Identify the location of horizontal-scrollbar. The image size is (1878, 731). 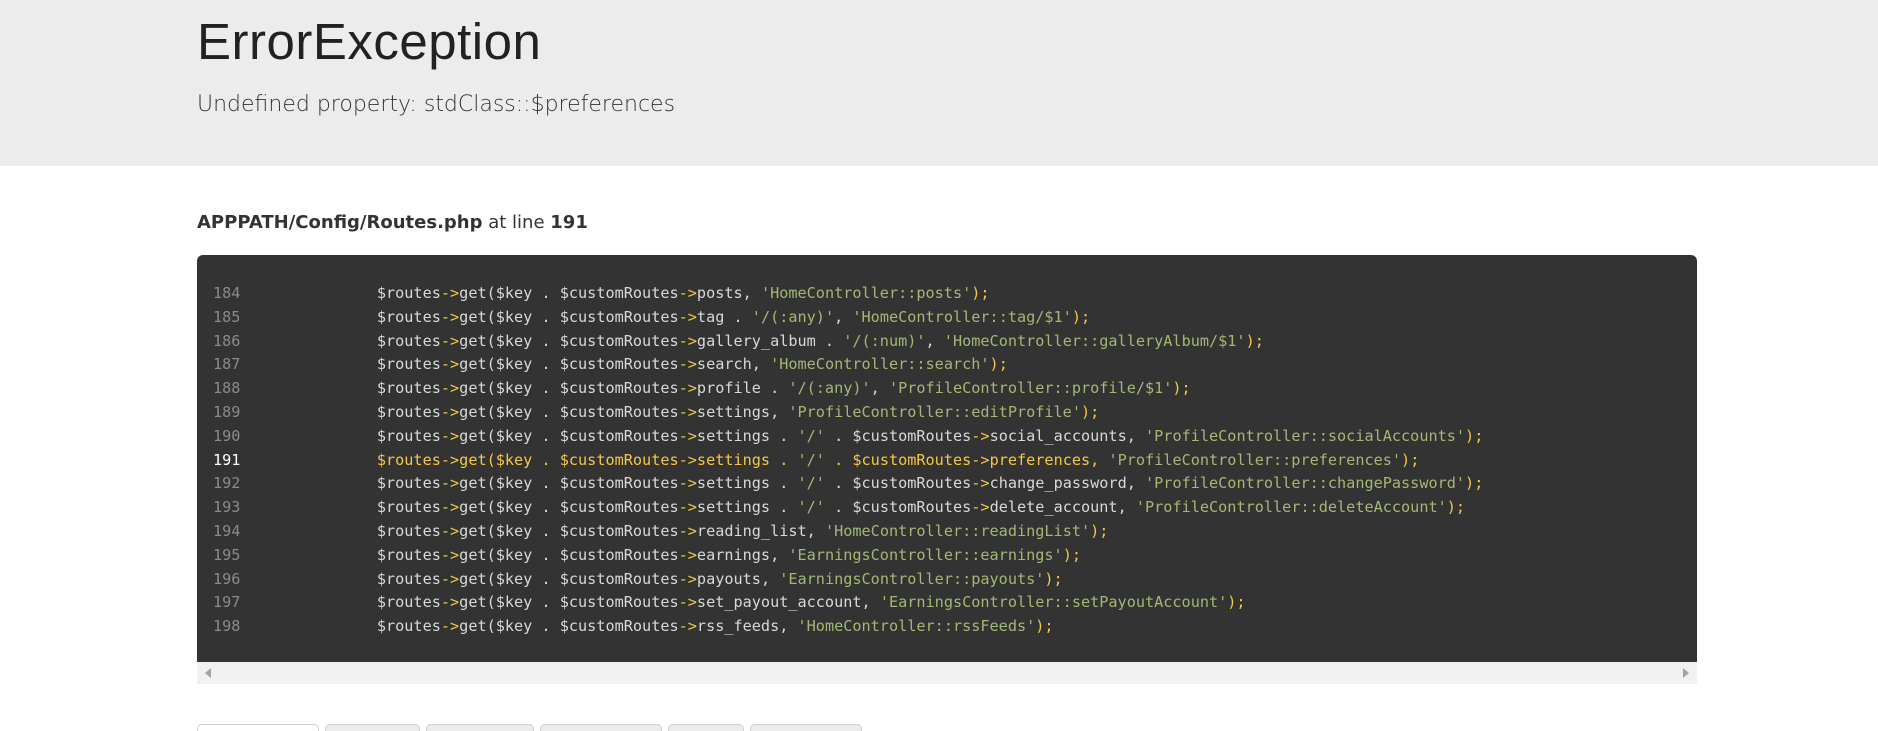
(947, 673).